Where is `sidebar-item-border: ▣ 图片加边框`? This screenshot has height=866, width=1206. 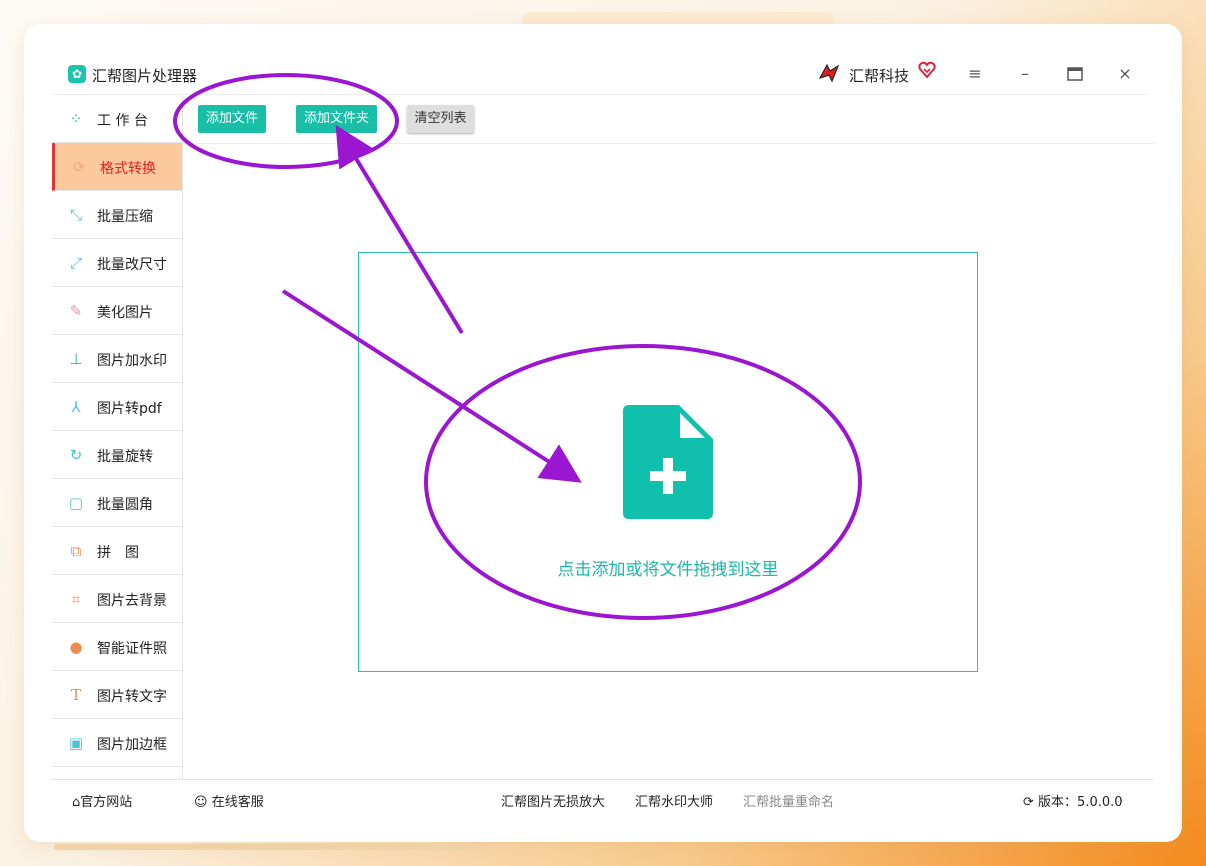
sidebar-item-border: ▣ 图片加边框 is located at coordinates (117, 743).